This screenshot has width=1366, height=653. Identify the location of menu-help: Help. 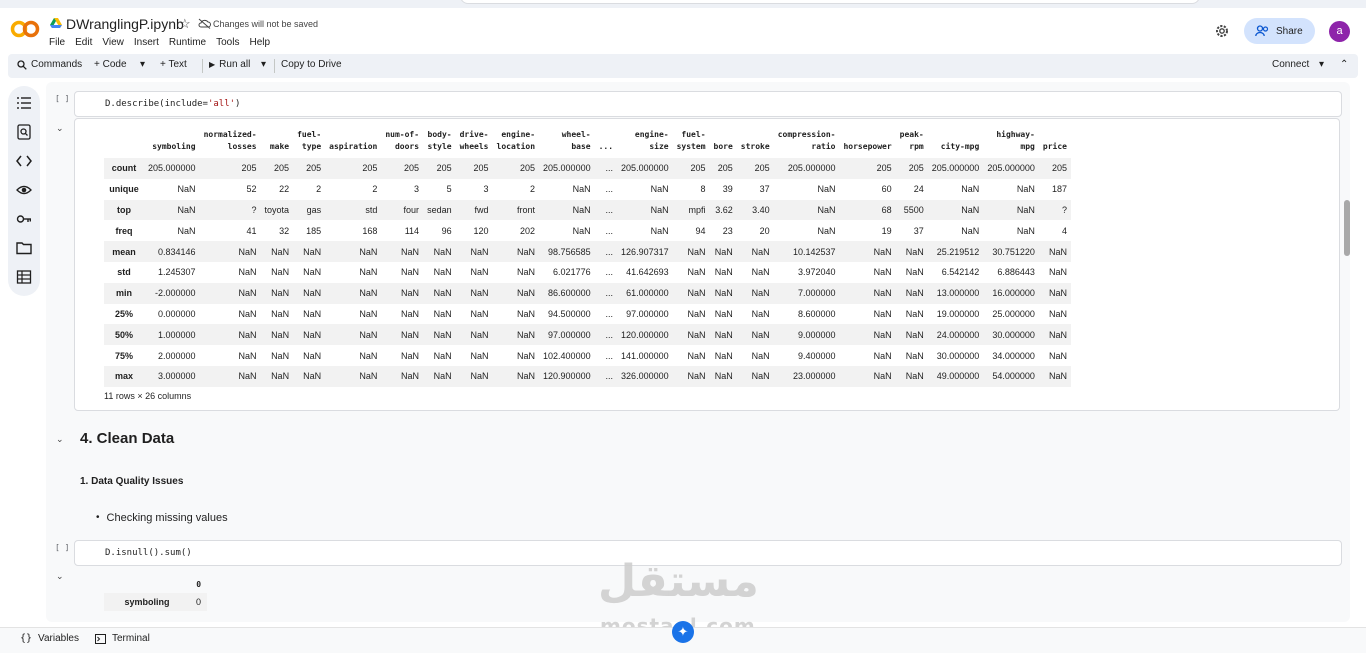
(259, 42).